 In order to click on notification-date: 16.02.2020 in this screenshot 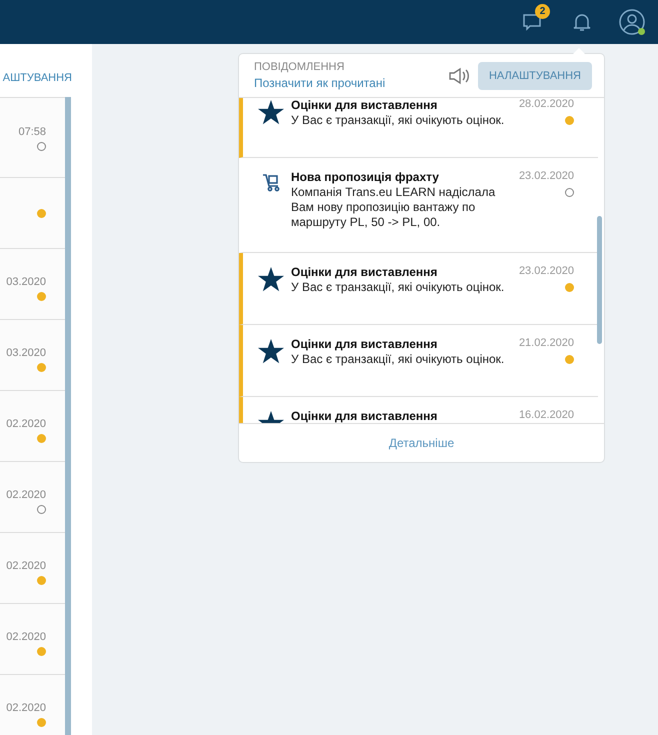, I will do `click(546, 415)`.